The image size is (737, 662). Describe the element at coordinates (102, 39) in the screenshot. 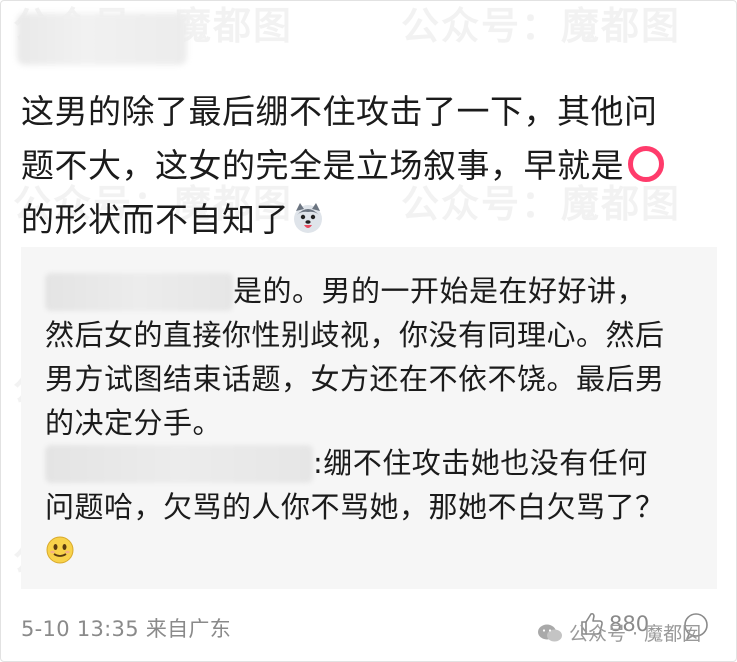

I see `author-name-blurred` at that location.